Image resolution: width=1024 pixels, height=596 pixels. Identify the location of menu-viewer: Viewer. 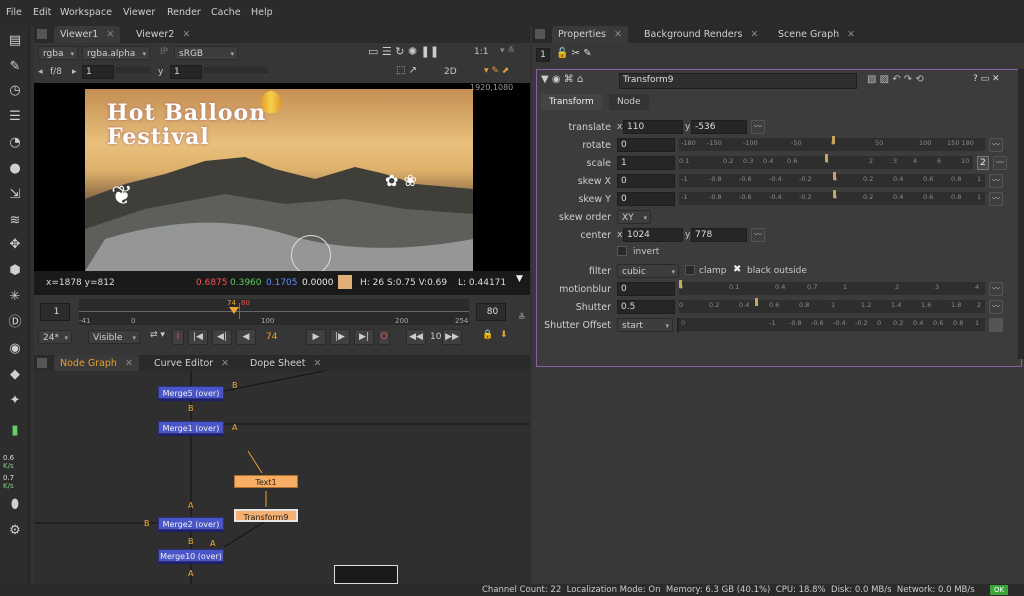
(139, 12).